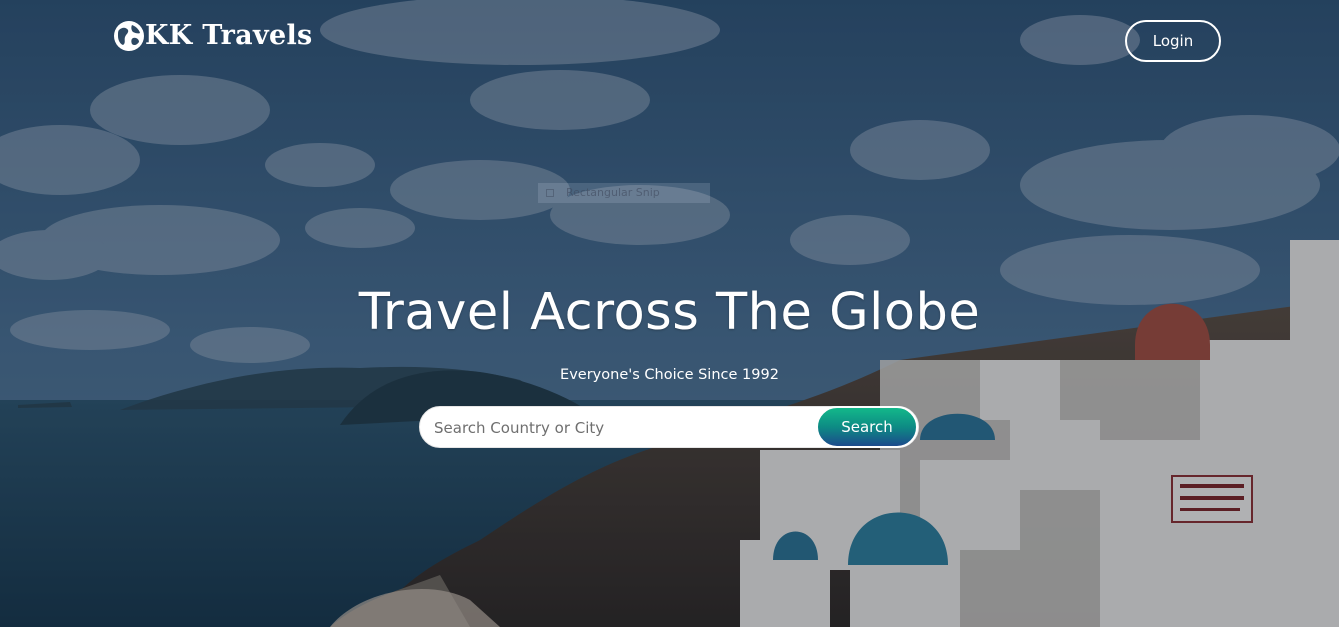 This screenshot has width=1339, height=627. Describe the element at coordinates (669, 375) in the screenshot. I see `hero-subtitle: Everyone's Choice Since 1992` at that location.